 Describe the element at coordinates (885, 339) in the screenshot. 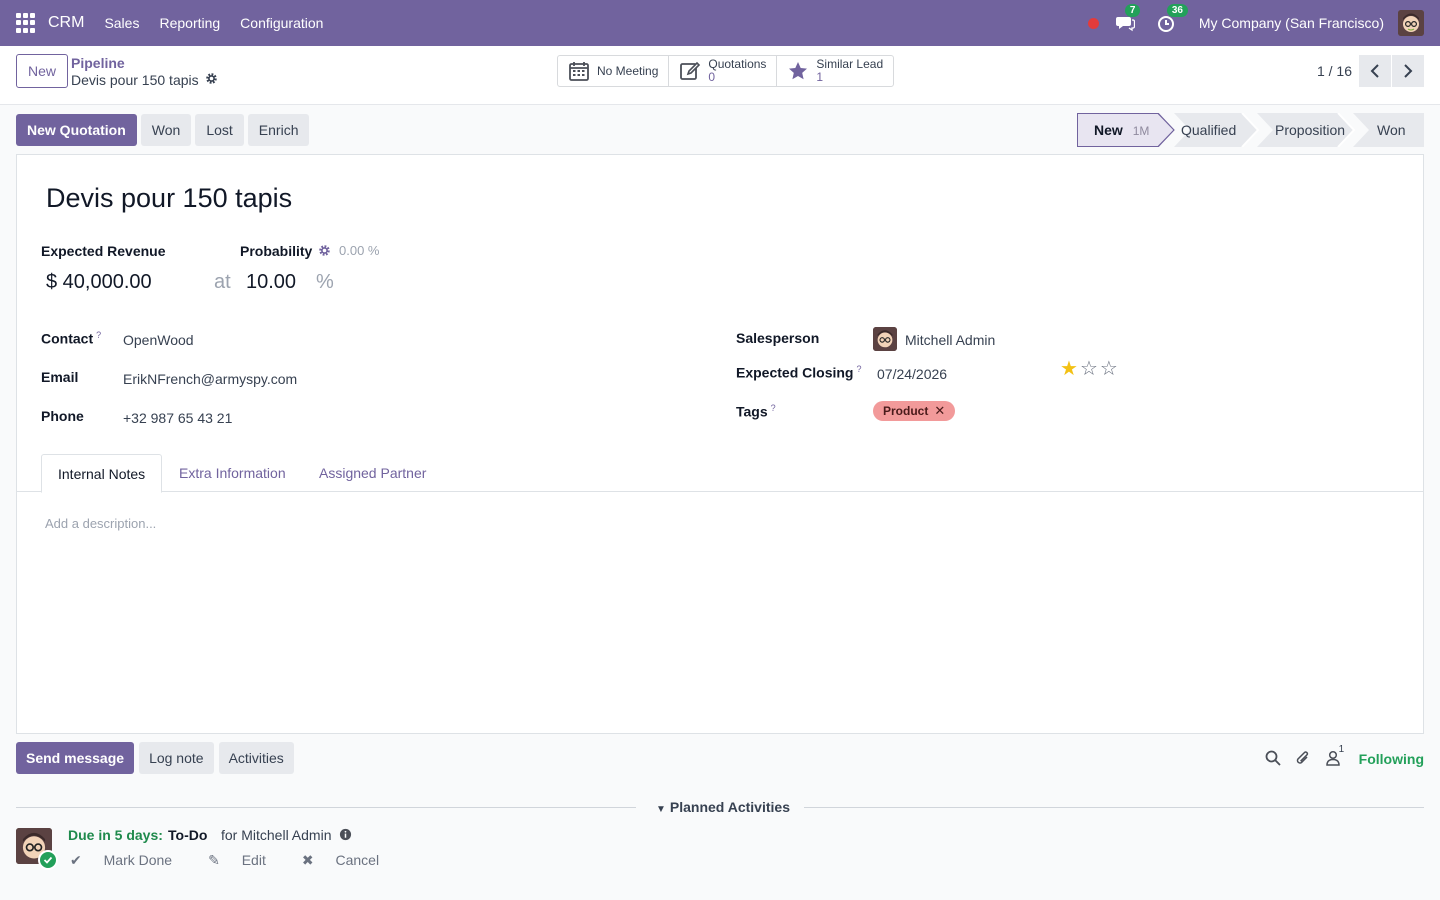

I see `salesperson-avatar` at that location.